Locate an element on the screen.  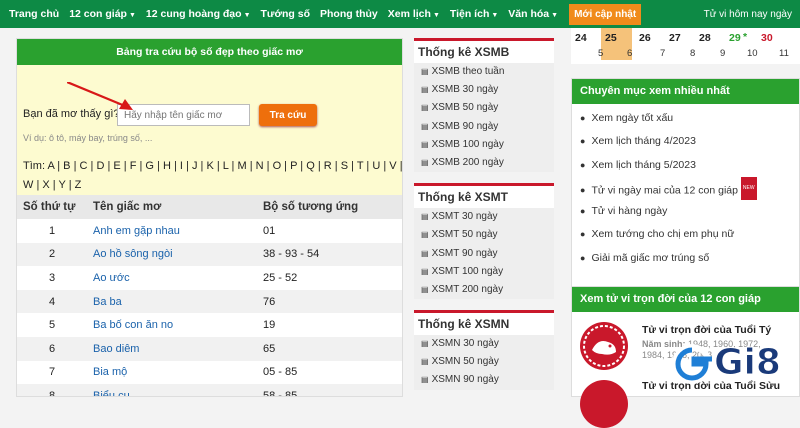
letter-filter-o: O is located at coordinates (277, 166).